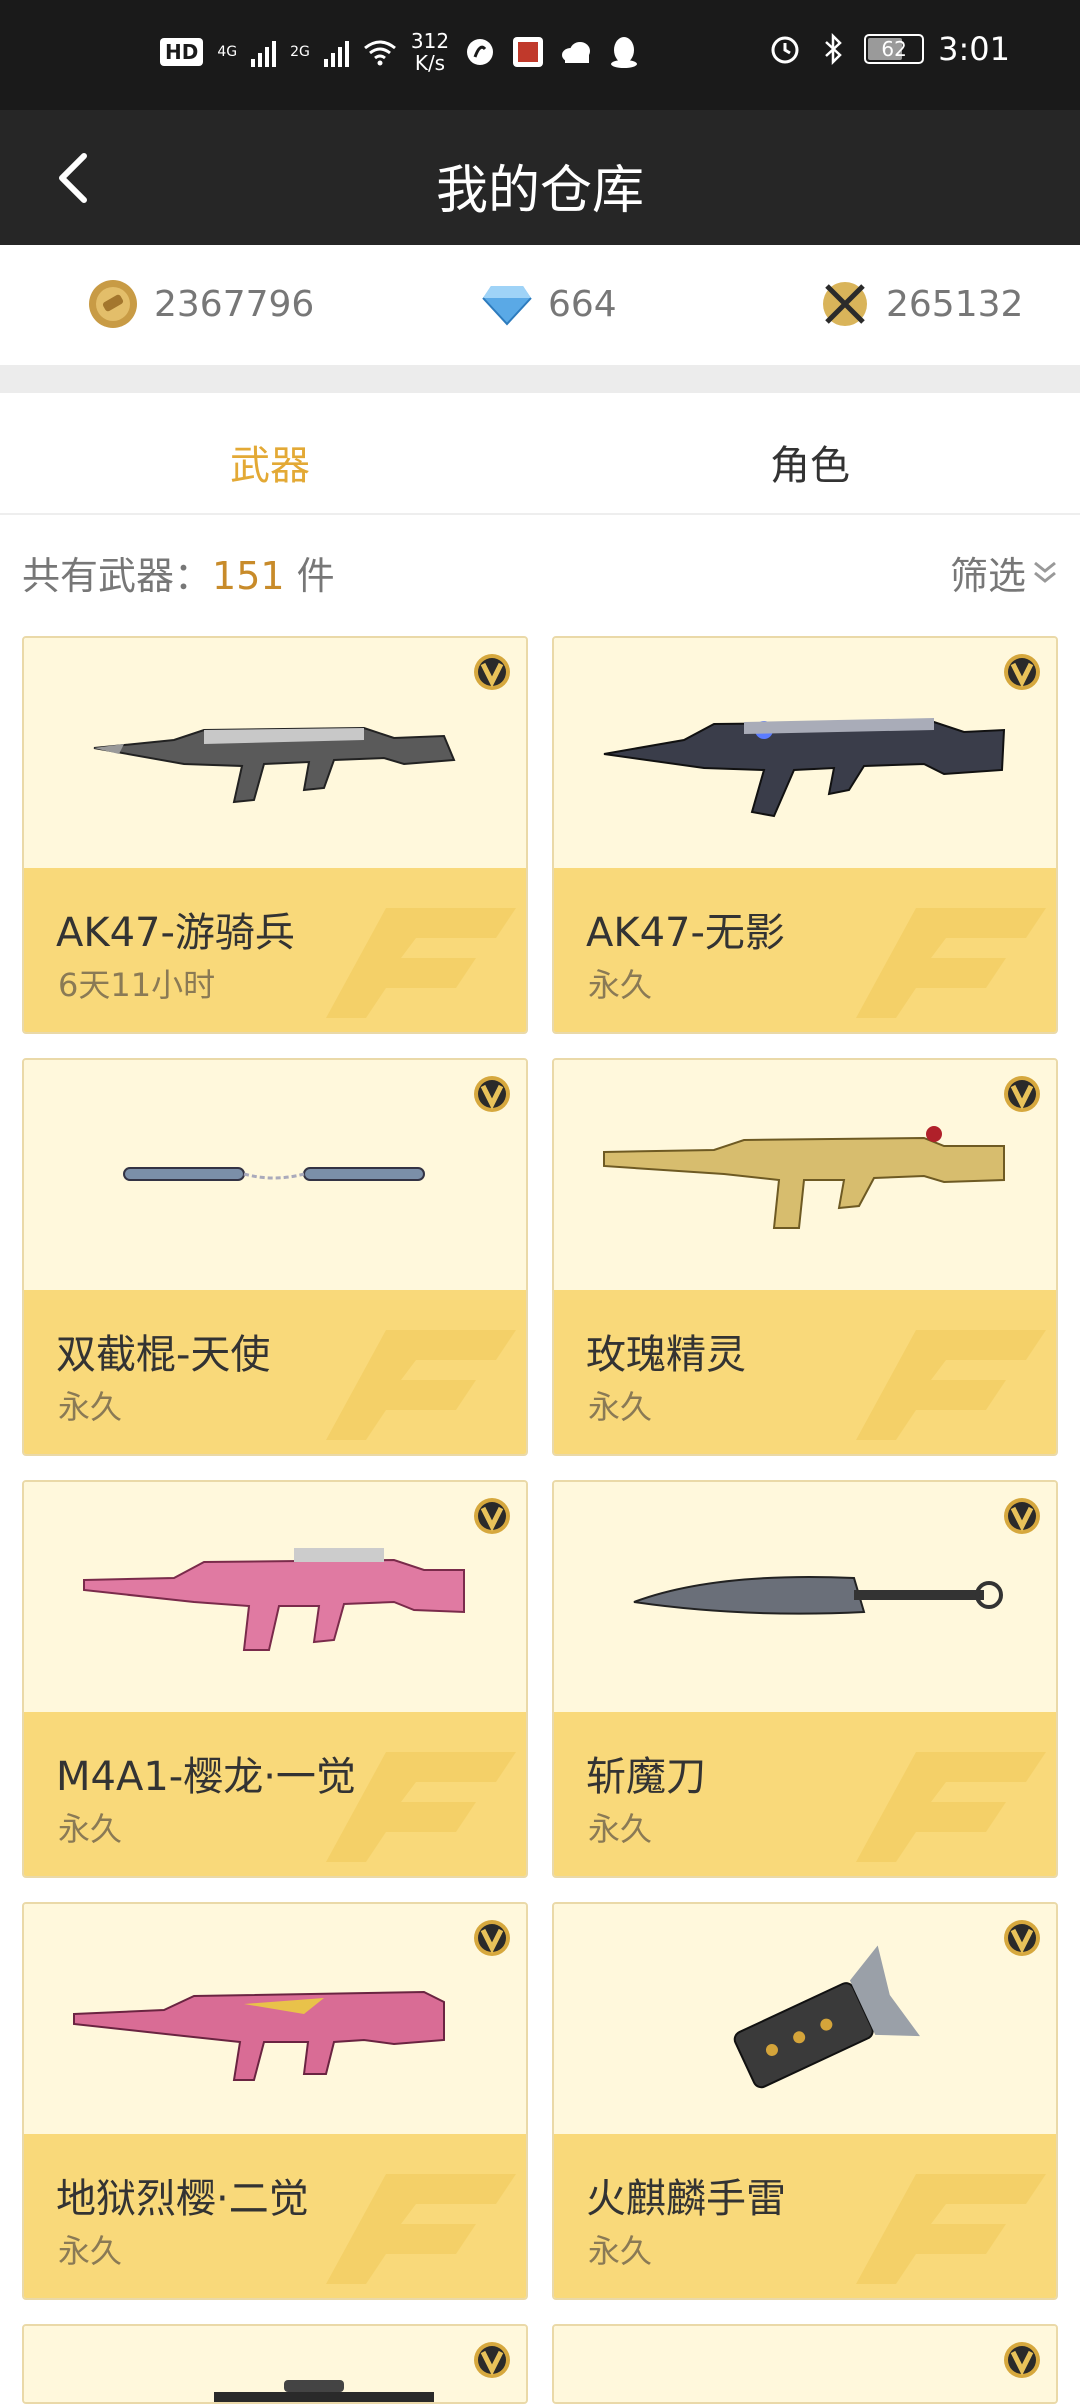  Describe the element at coordinates (113, 304) in the screenshot. I see `gold-coin-icon` at that location.